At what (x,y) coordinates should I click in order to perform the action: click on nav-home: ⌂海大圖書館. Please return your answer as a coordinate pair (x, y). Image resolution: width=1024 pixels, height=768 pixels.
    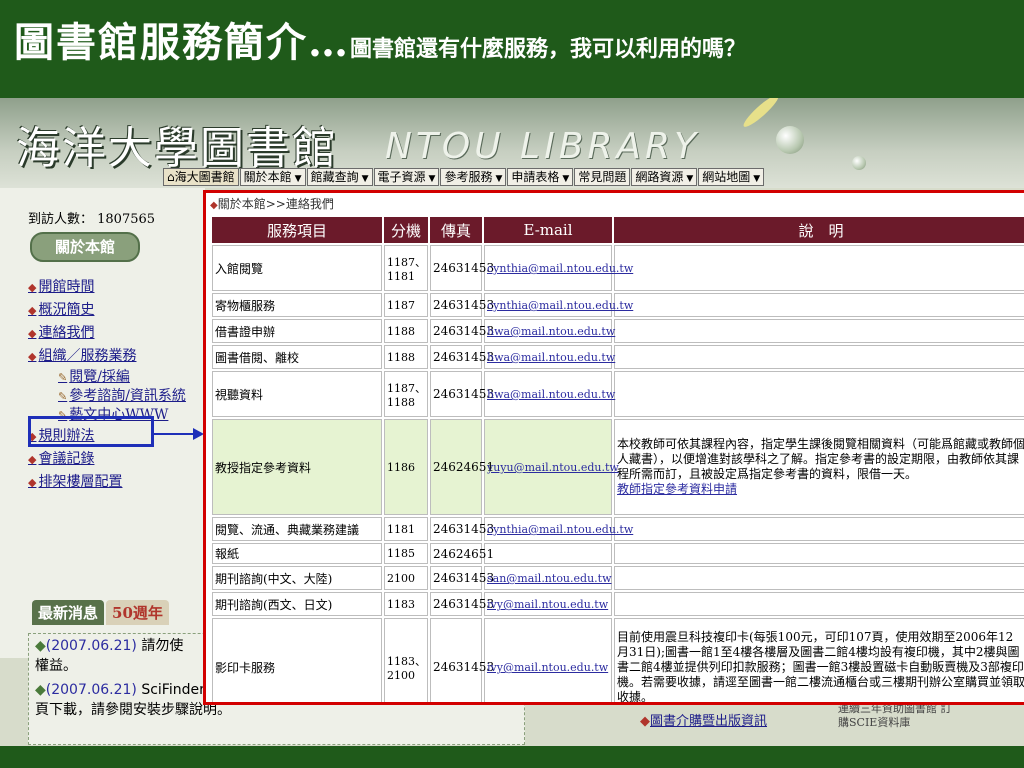
    Looking at the image, I should click on (201, 177).